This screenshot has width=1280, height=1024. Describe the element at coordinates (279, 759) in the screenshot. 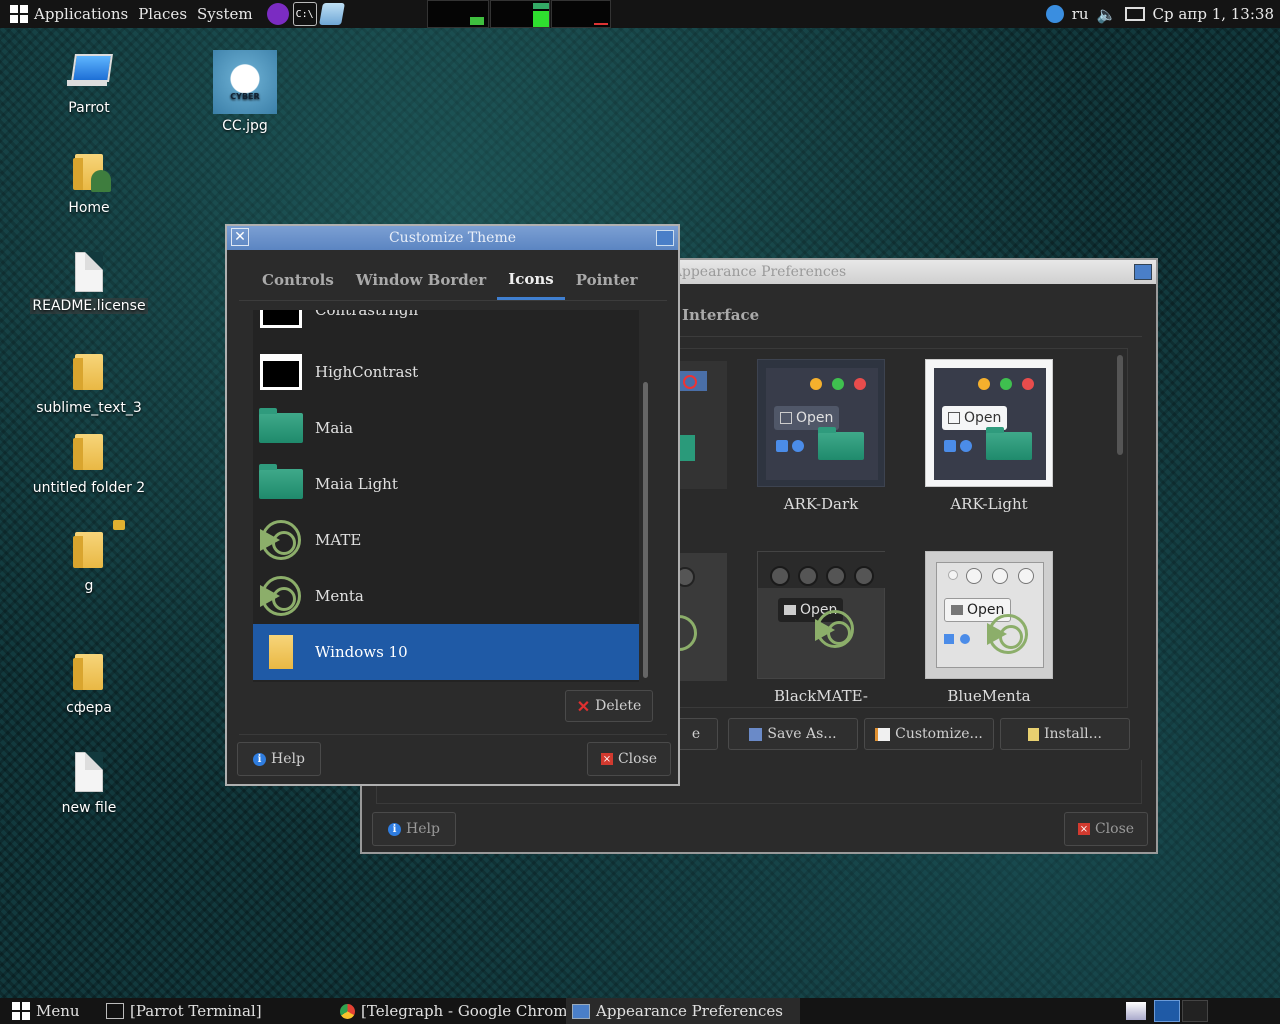

I see `customize-help-button: i Help` at that location.